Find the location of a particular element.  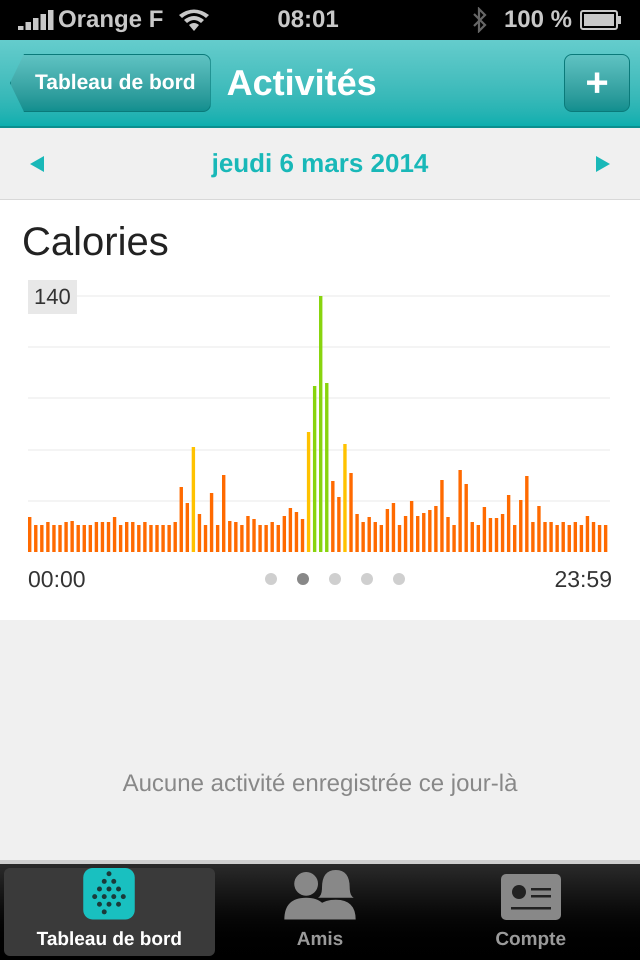

date-label: jeudi 6 mars 2014 is located at coordinates (320, 163).